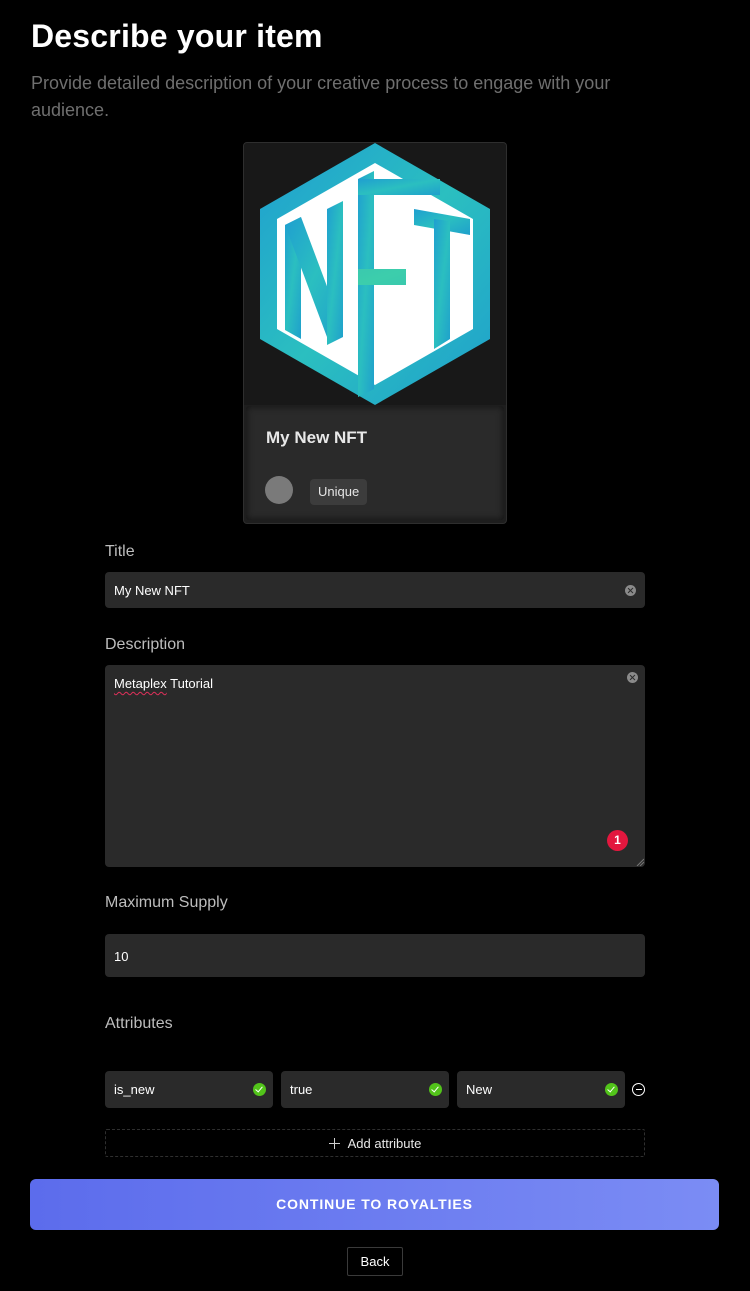  I want to click on misspelled-word: Metaplex, so click(140, 683).